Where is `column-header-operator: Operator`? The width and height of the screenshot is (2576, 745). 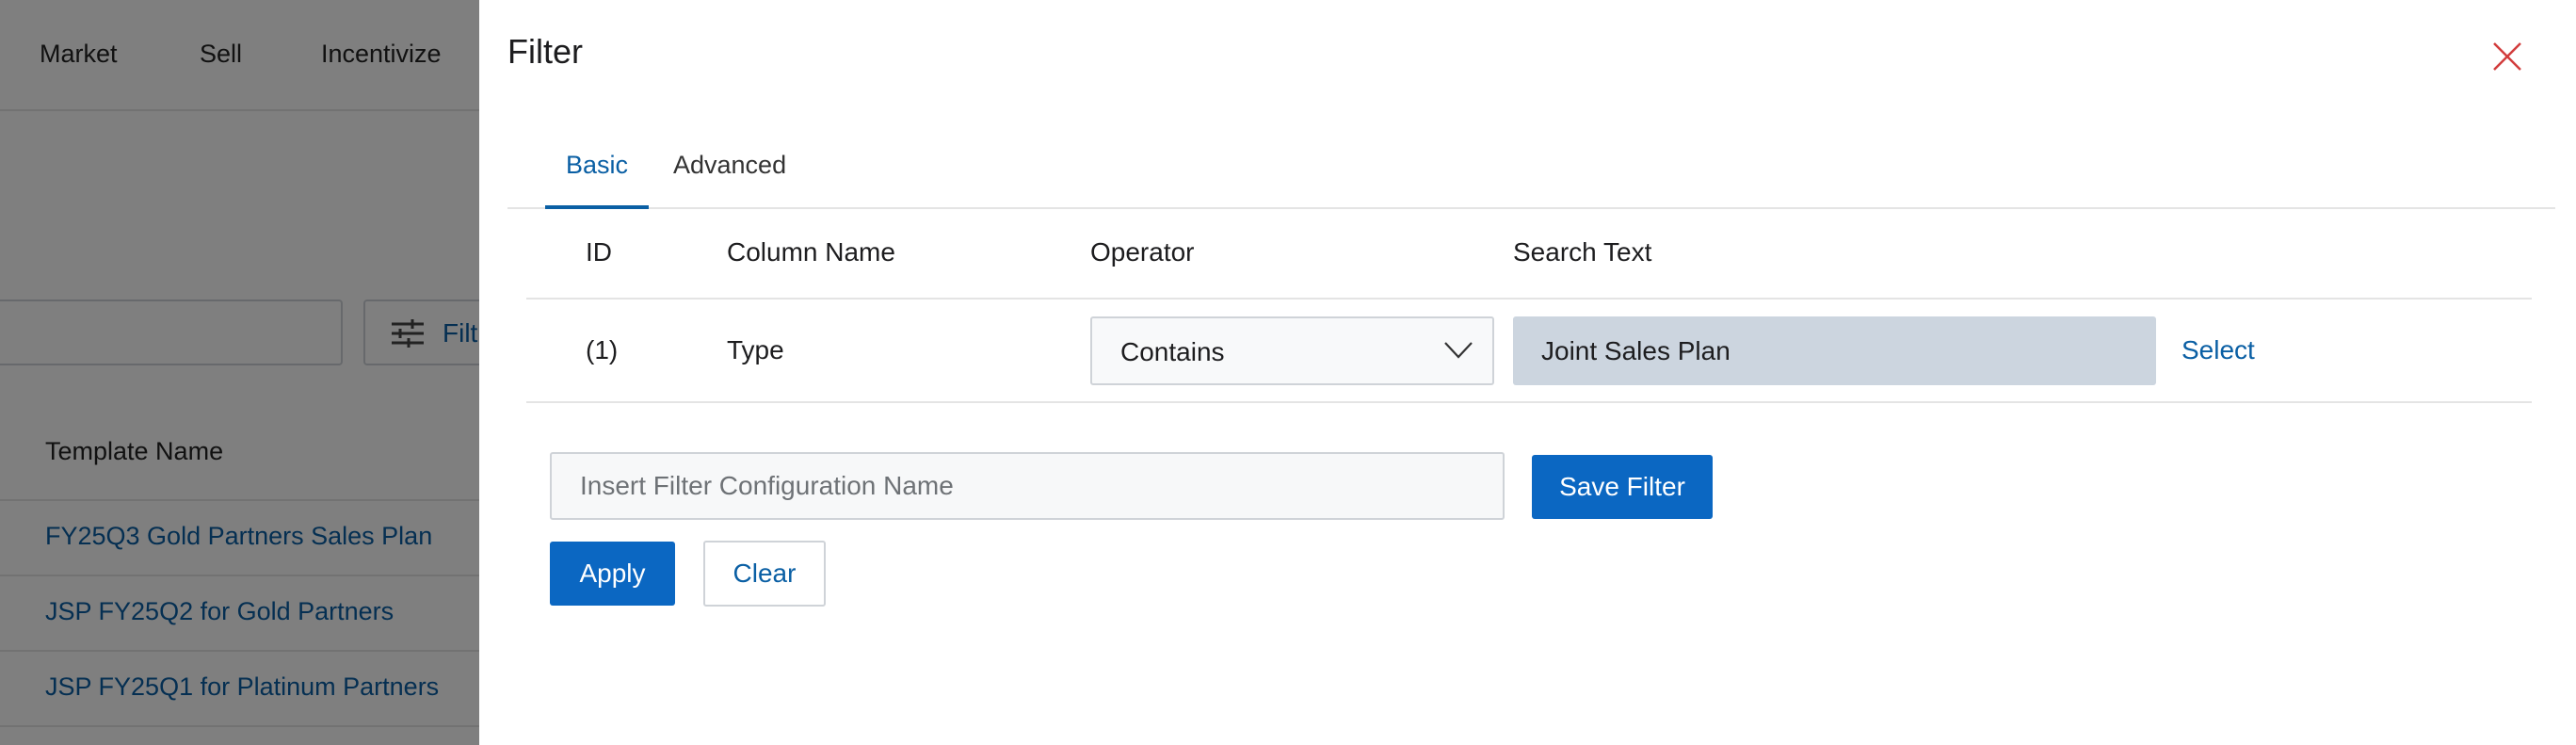 column-header-operator: Operator is located at coordinates (1142, 252).